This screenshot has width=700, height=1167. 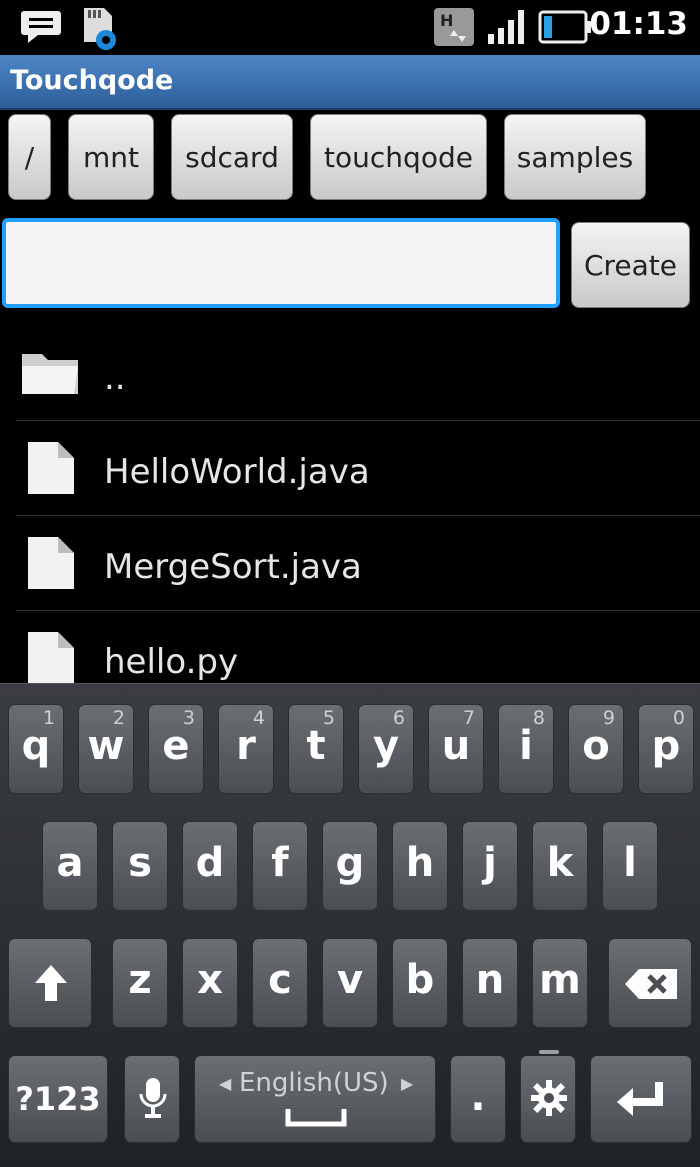 What do you see at coordinates (280, 866) in the screenshot?
I see `key-f: f` at bounding box center [280, 866].